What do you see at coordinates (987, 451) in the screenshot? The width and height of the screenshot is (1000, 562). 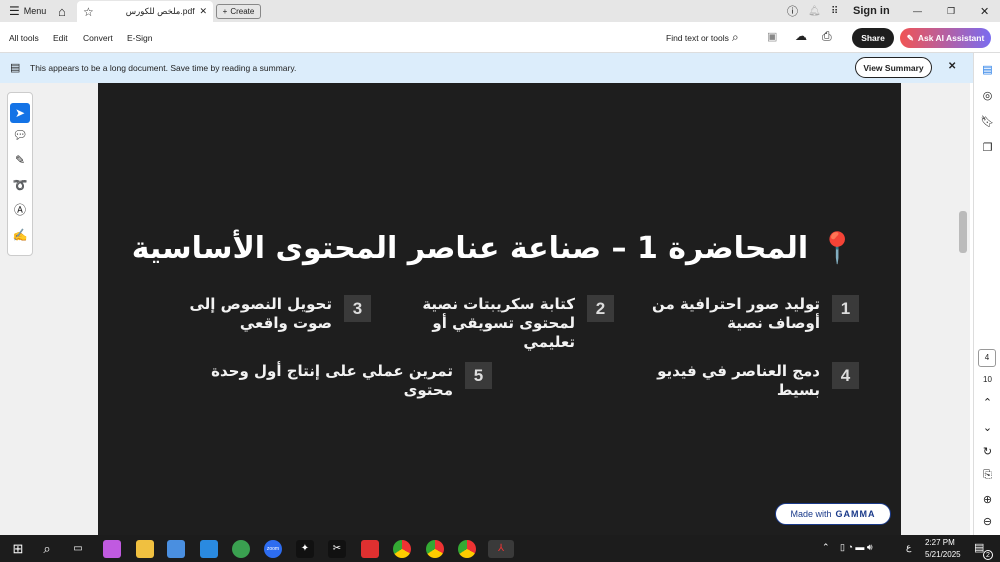 I see `refresh-icon: ↻` at bounding box center [987, 451].